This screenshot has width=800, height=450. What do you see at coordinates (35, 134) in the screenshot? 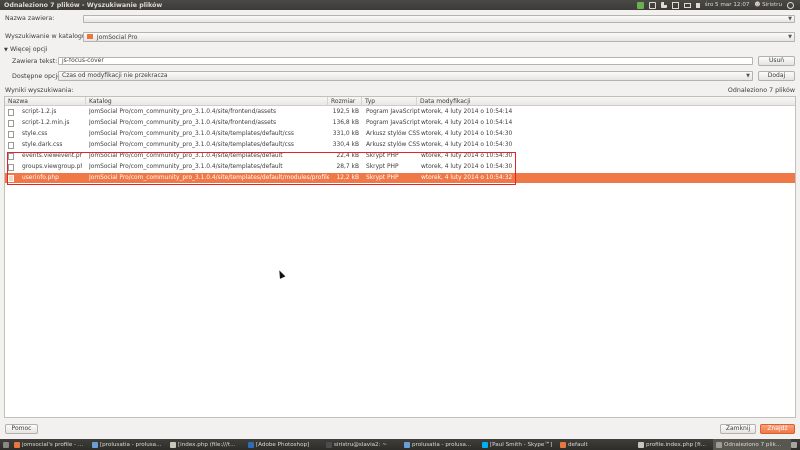
I see `cell-name: style.css` at bounding box center [35, 134].